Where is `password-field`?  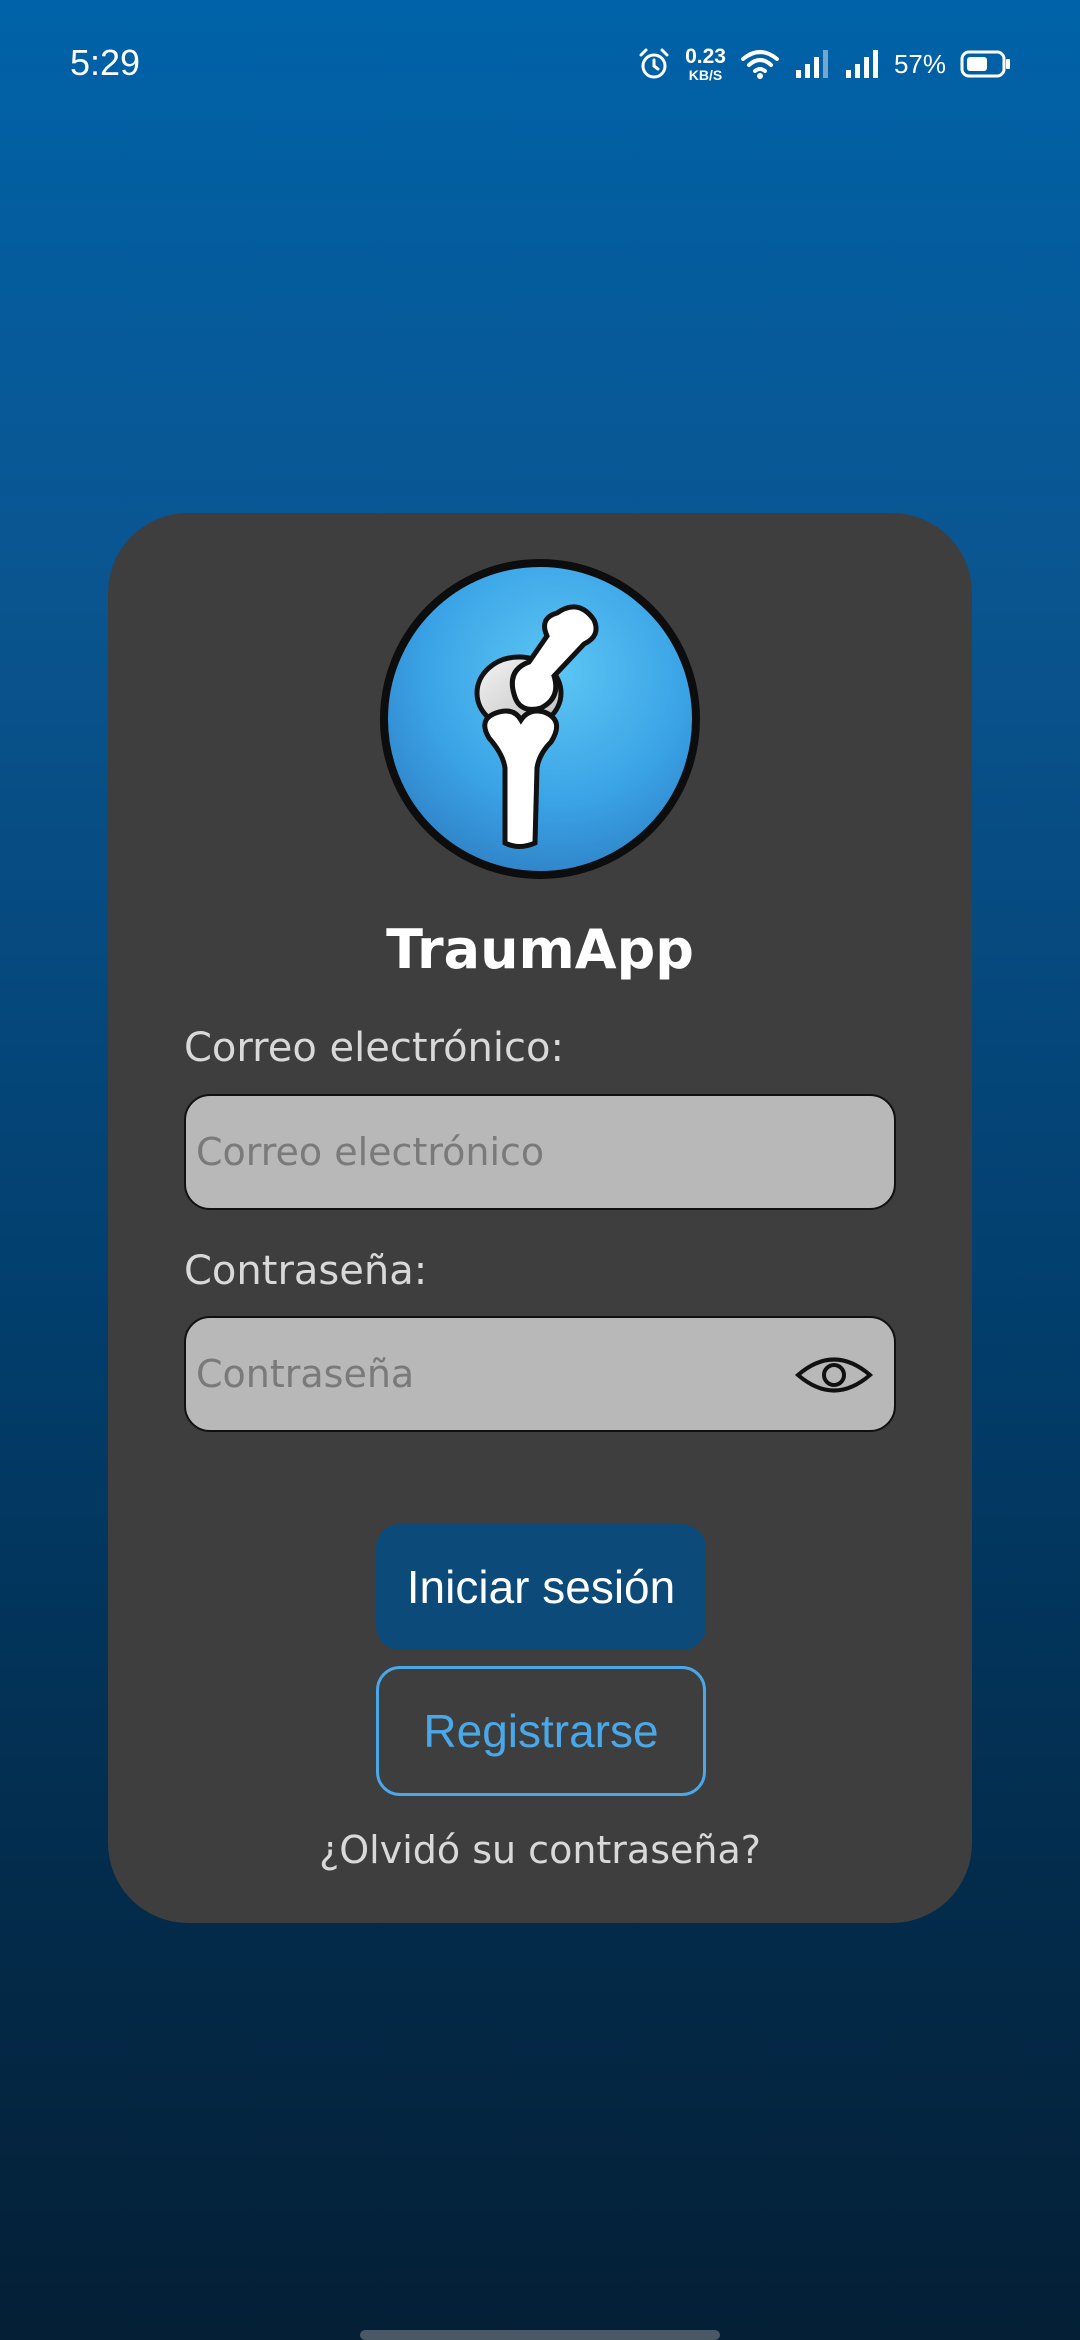
password-field is located at coordinates (476, 1374).